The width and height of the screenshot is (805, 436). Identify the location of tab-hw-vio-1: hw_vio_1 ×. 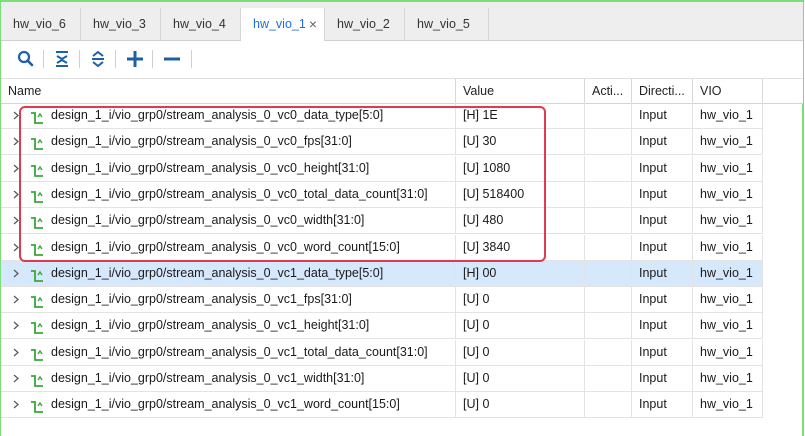
(283, 24).